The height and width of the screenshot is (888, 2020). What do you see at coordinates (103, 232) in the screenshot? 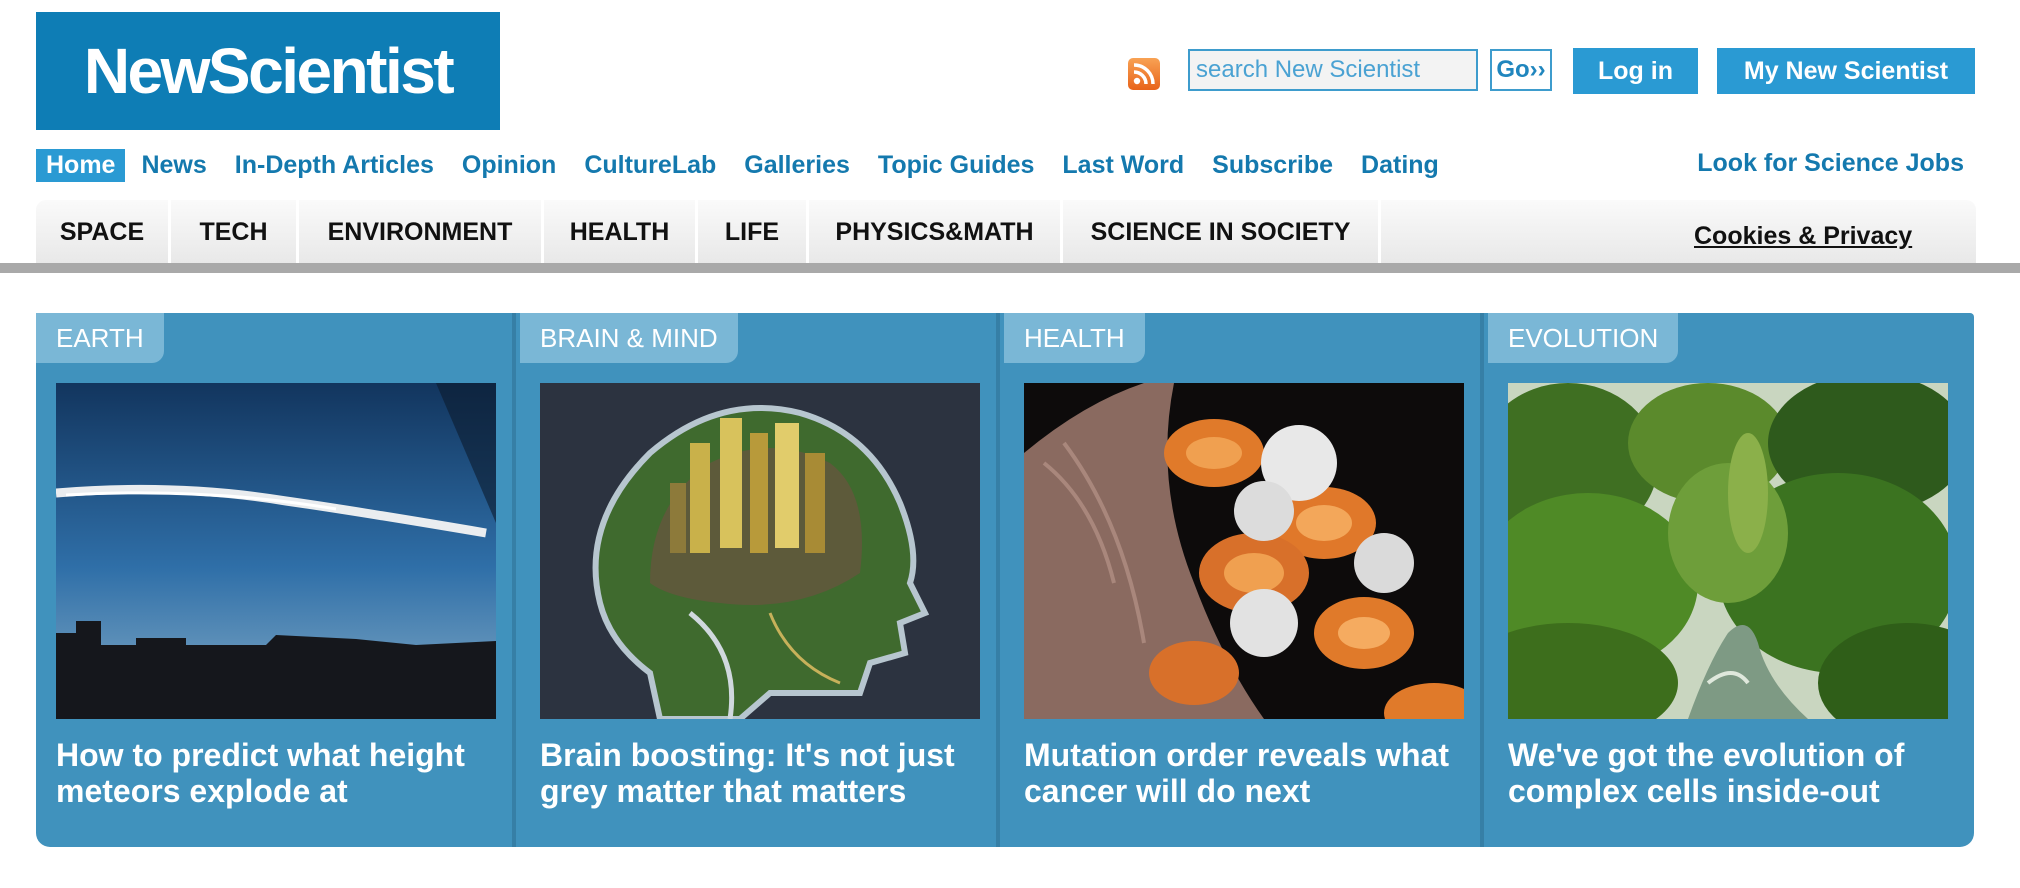
I see `category-space: SPACE` at bounding box center [103, 232].